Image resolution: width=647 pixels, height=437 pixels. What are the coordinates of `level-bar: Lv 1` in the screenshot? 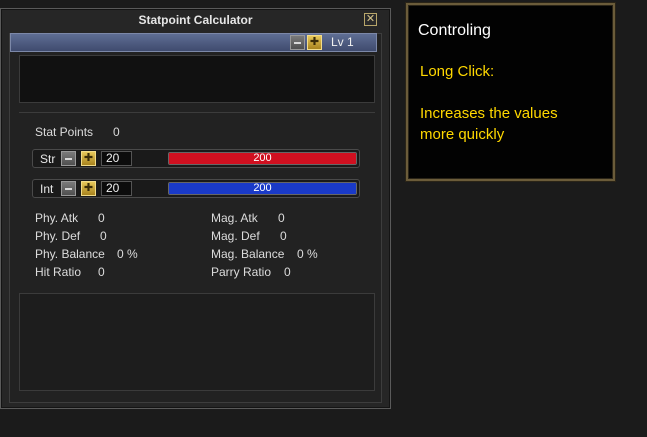 It's located at (193, 42).